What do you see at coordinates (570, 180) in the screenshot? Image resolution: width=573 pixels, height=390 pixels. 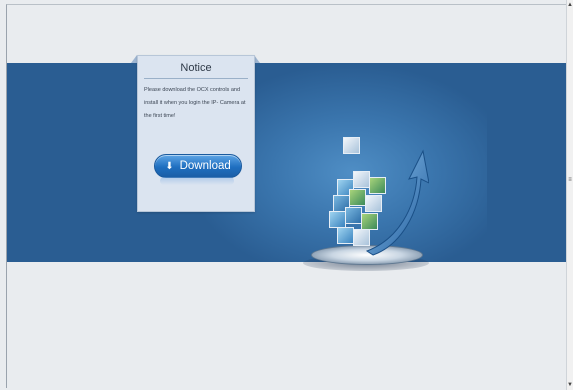 I see `scroll-grip-icon: ≡` at bounding box center [570, 180].